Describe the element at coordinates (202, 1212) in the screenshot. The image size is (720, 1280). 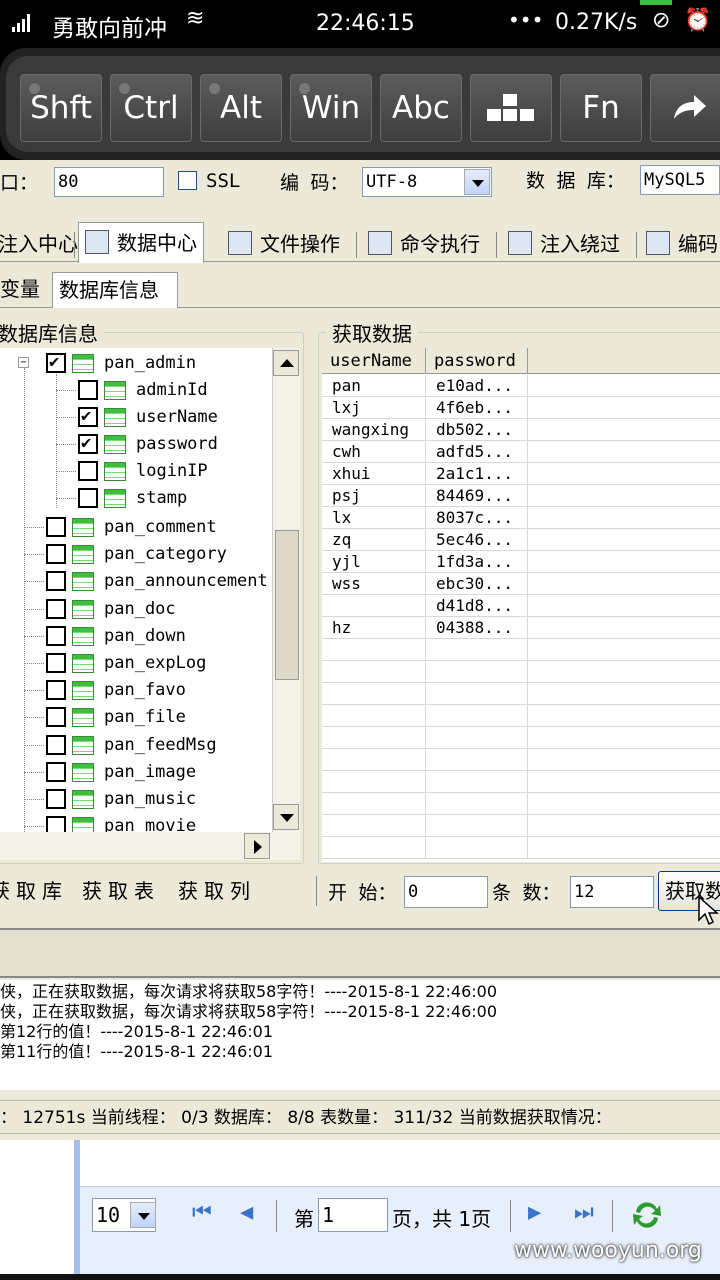
I see `first-page-icon: ⏮` at that location.